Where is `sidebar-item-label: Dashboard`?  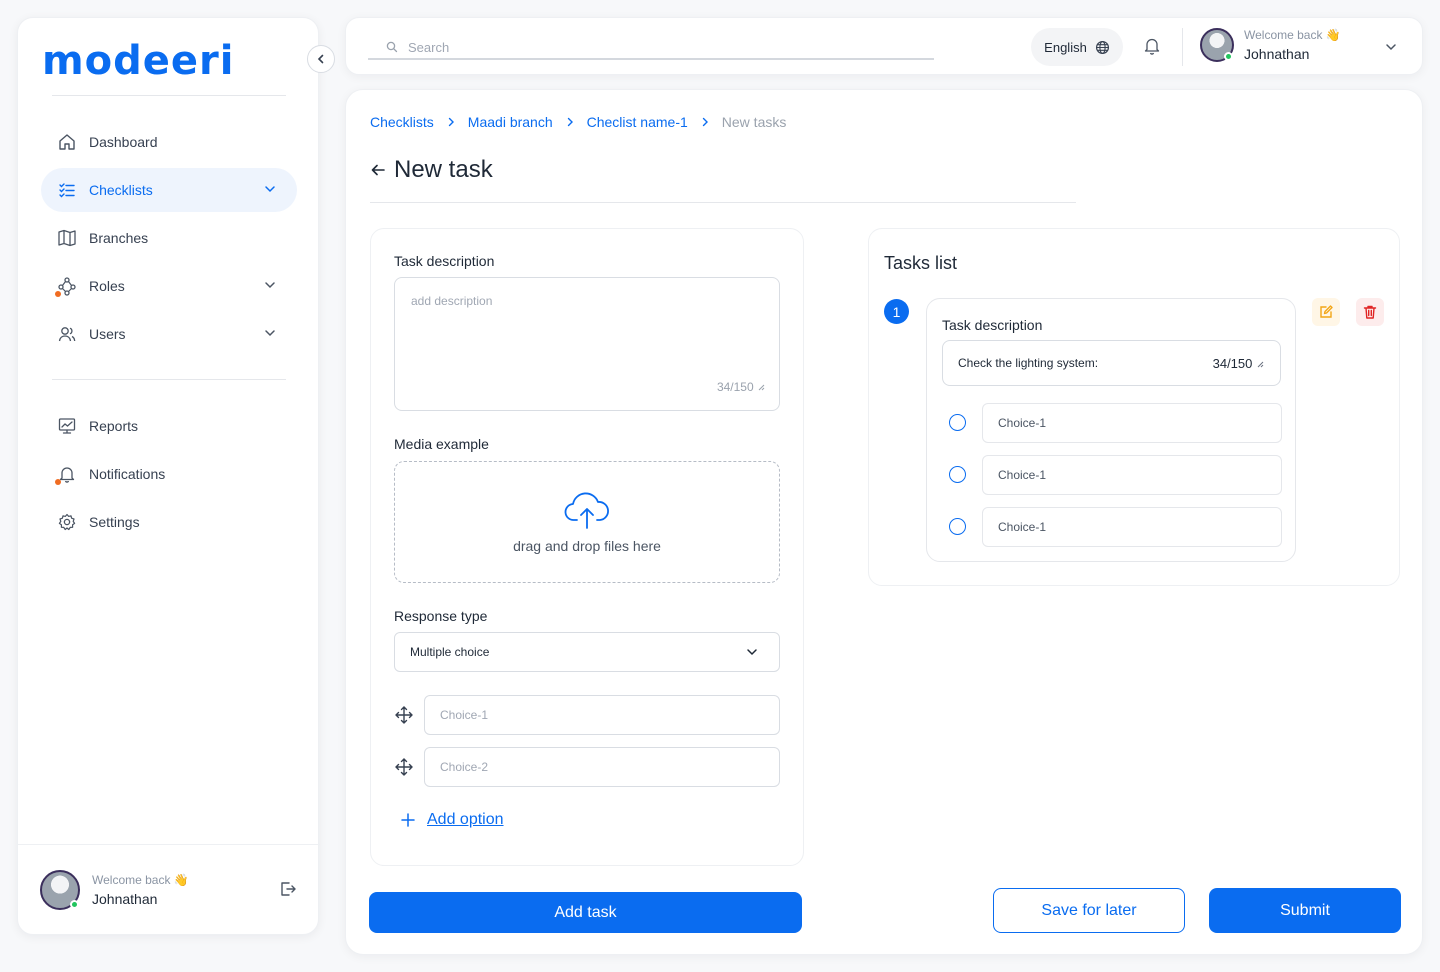 sidebar-item-label: Dashboard is located at coordinates (123, 142).